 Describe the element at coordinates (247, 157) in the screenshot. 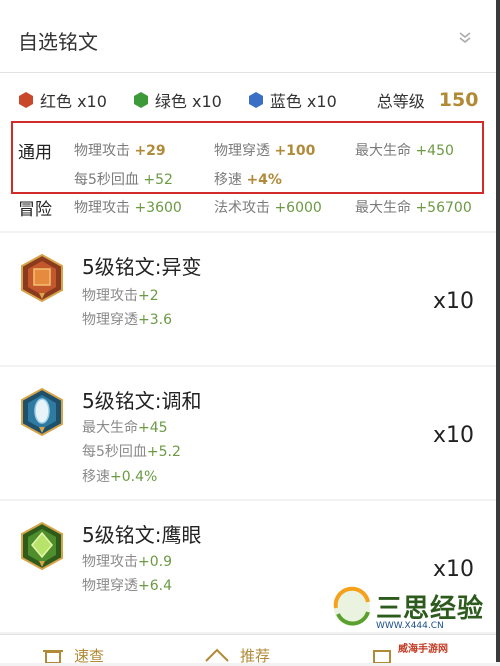

I see `highlight-box` at that location.